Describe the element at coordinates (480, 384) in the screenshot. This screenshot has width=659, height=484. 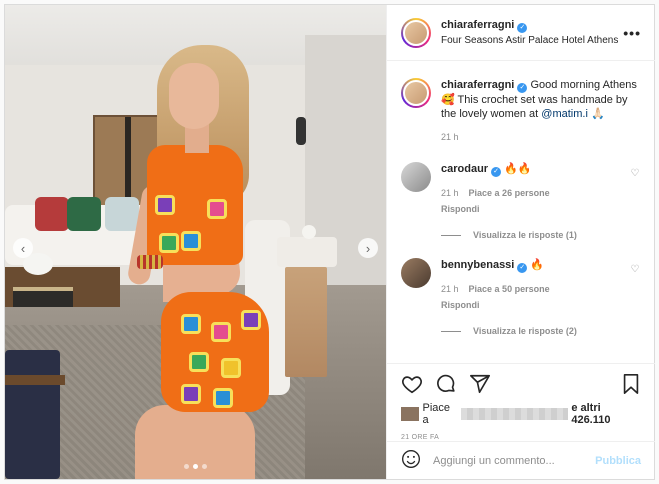
I see `share-icon` at that location.